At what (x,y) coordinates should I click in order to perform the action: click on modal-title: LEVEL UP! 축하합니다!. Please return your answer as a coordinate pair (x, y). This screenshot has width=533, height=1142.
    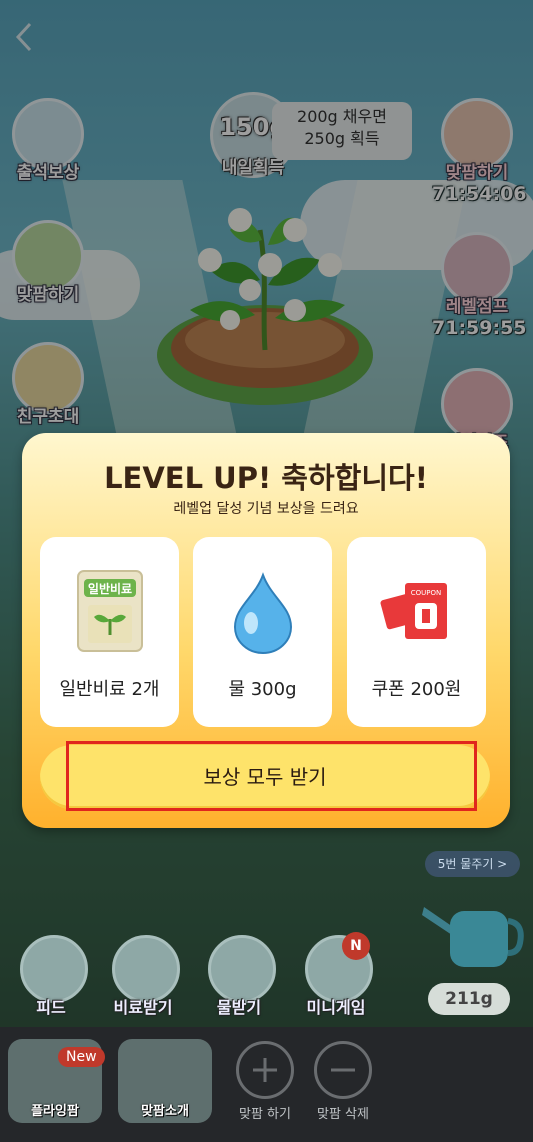
    Looking at the image, I should click on (266, 478).